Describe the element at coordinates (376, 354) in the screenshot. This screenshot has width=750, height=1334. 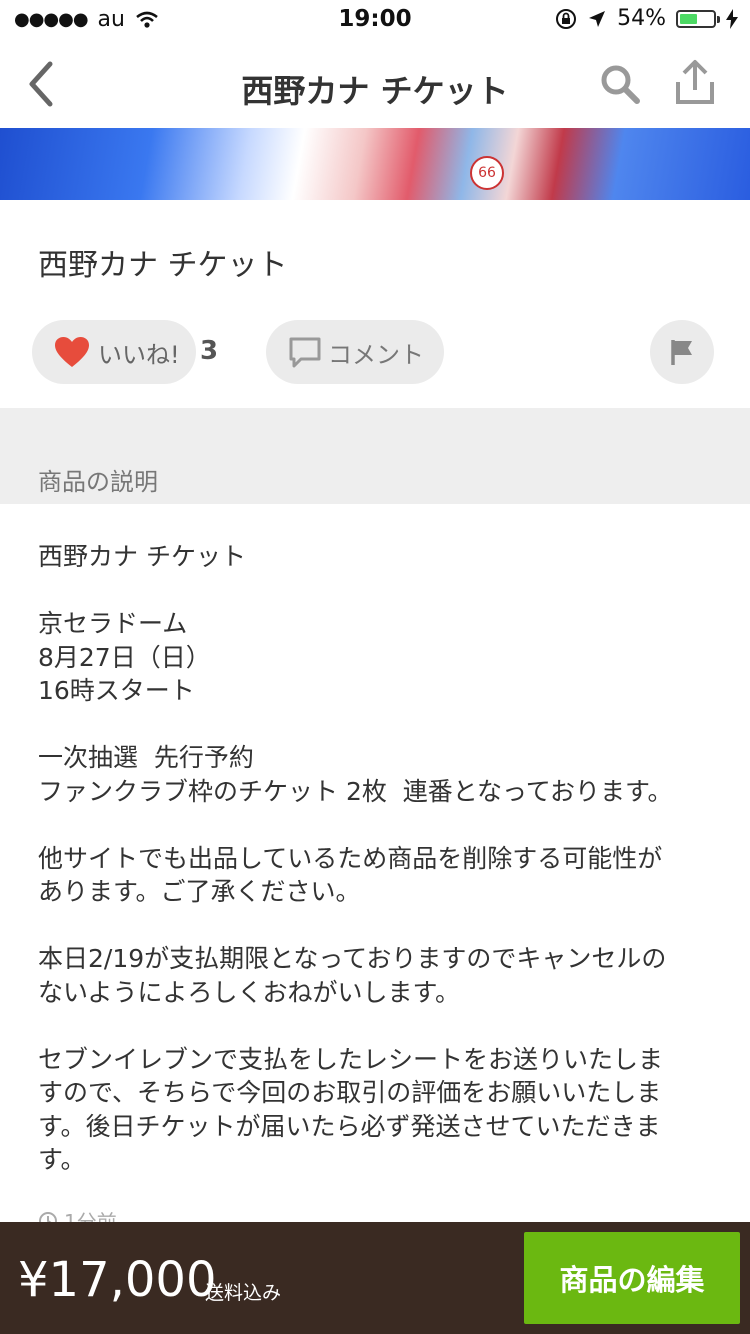
I see `comment-label: コメント` at that location.